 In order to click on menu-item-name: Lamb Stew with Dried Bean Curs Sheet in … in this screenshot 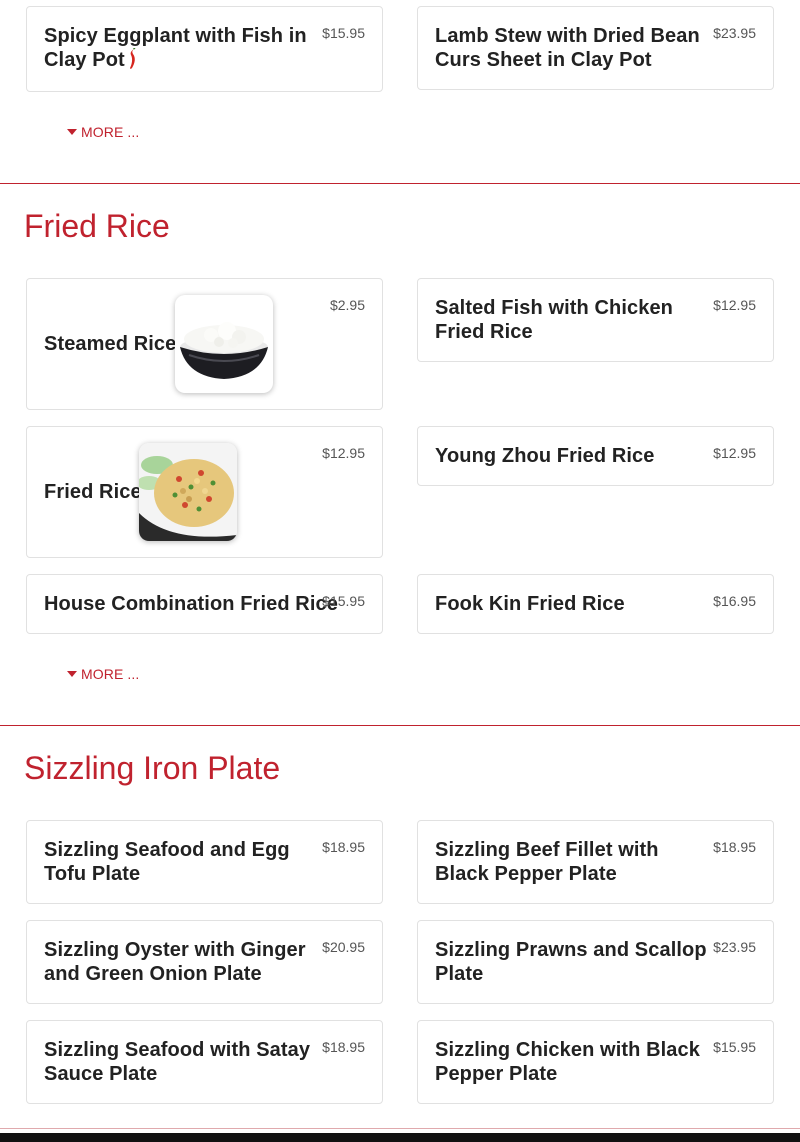, I will do `click(567, 48)`.